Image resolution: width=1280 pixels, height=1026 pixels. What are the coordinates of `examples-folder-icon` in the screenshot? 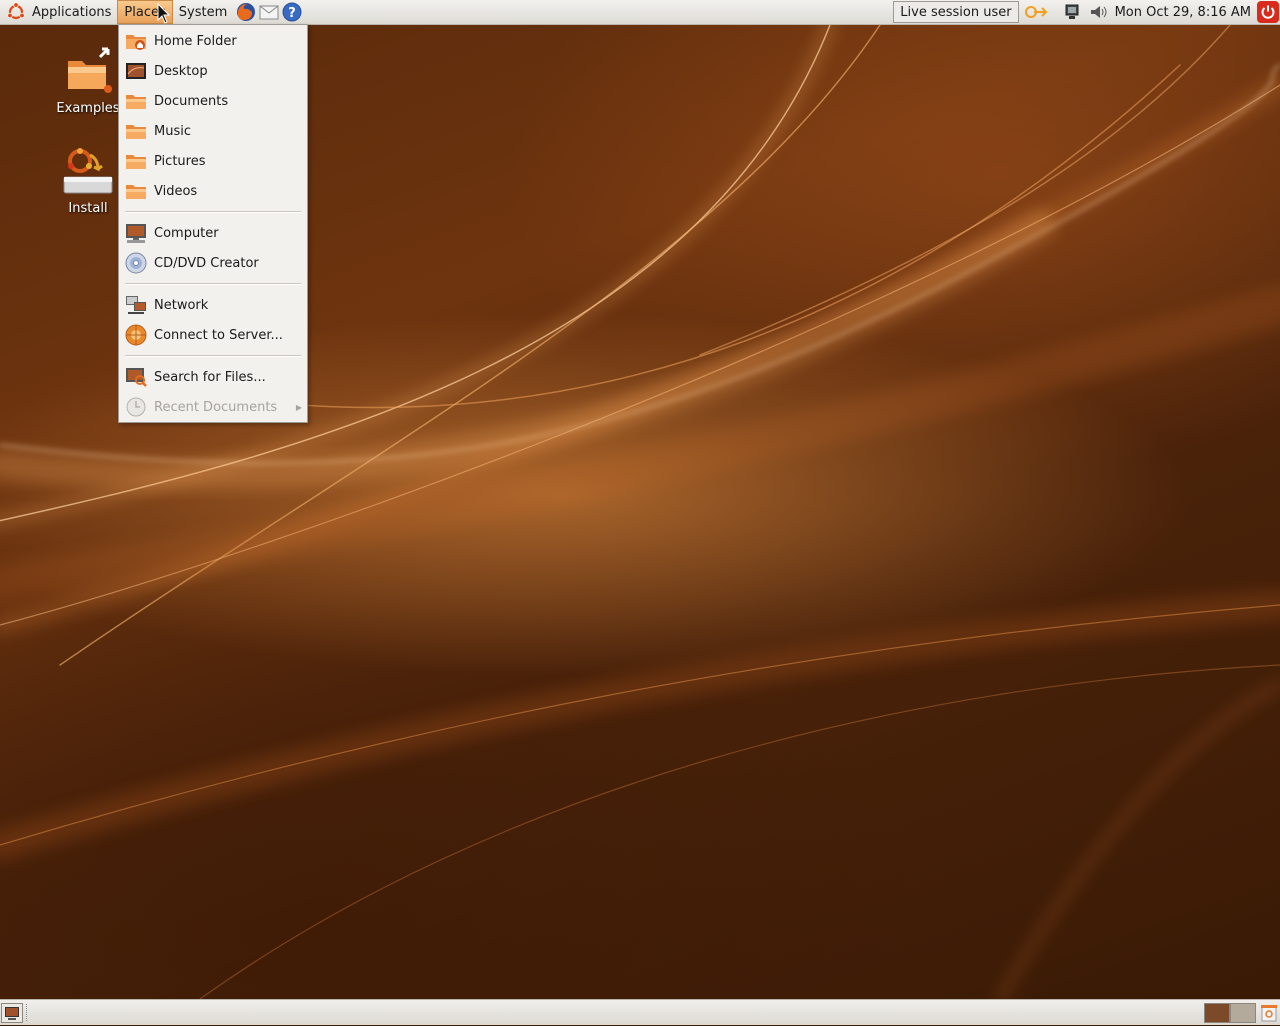 It's located at (88, 73).